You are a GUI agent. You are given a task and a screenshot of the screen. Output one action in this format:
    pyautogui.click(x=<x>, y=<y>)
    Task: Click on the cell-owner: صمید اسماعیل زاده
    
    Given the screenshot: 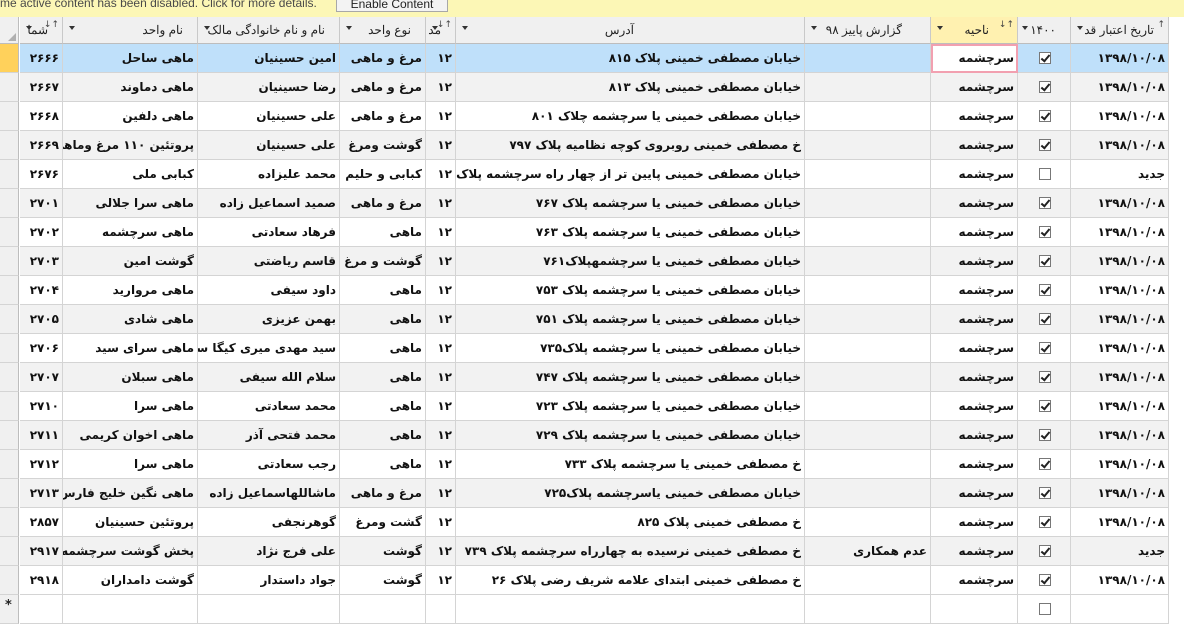 What is the action you would take?
    pyautogui.click(x=269, y=203)
    